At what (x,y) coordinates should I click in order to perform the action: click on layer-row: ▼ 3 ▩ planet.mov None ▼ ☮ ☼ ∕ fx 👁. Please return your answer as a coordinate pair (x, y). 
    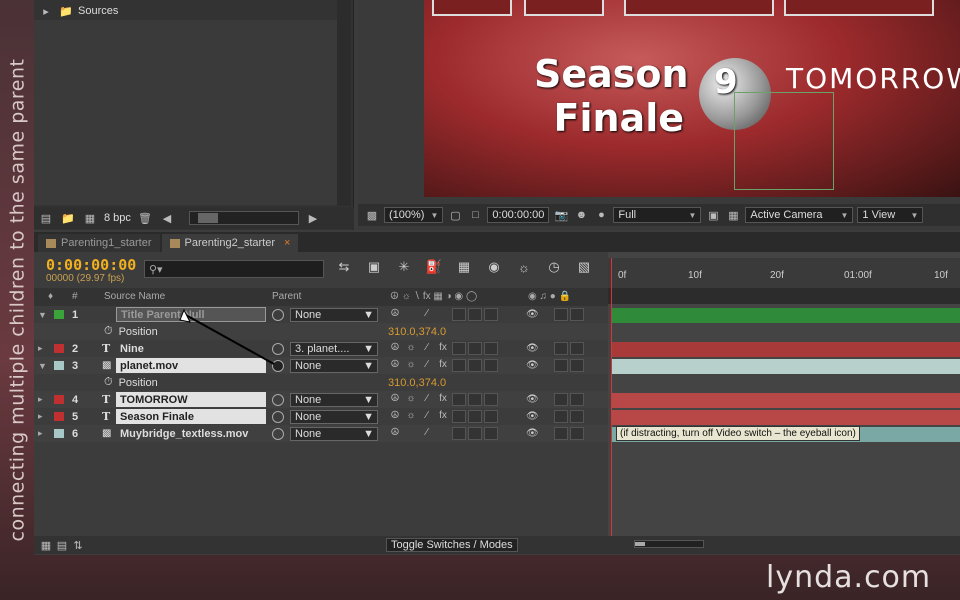
    Looking at the image, I should click on (321, 365).